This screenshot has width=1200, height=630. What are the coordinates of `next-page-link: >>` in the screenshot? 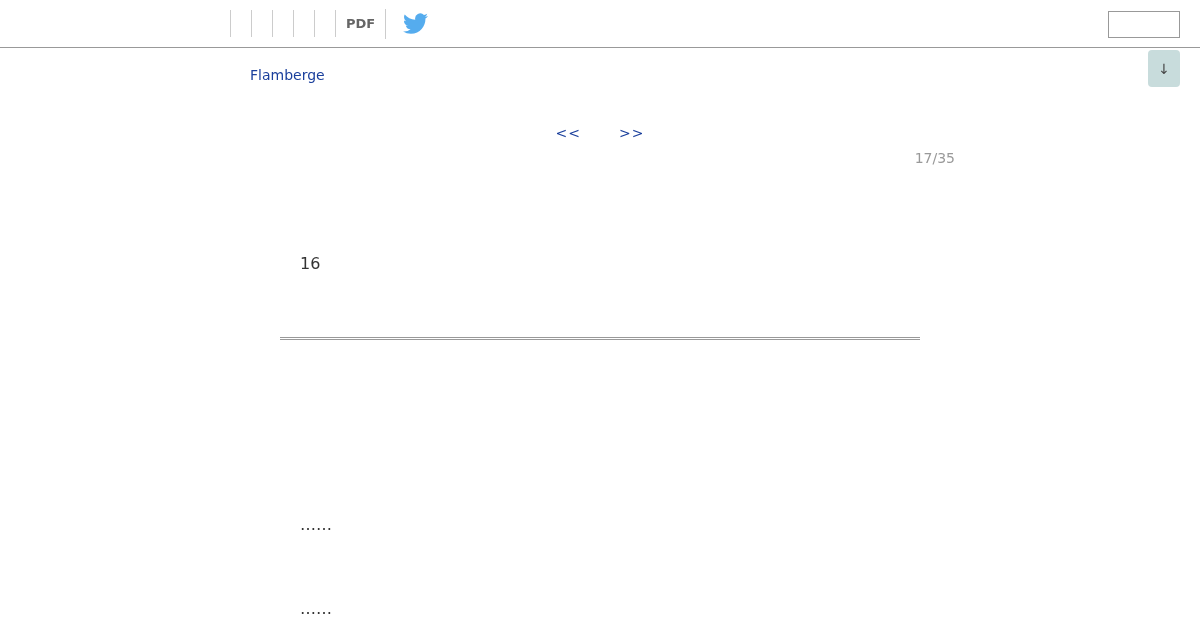 It's located at (632, 133).